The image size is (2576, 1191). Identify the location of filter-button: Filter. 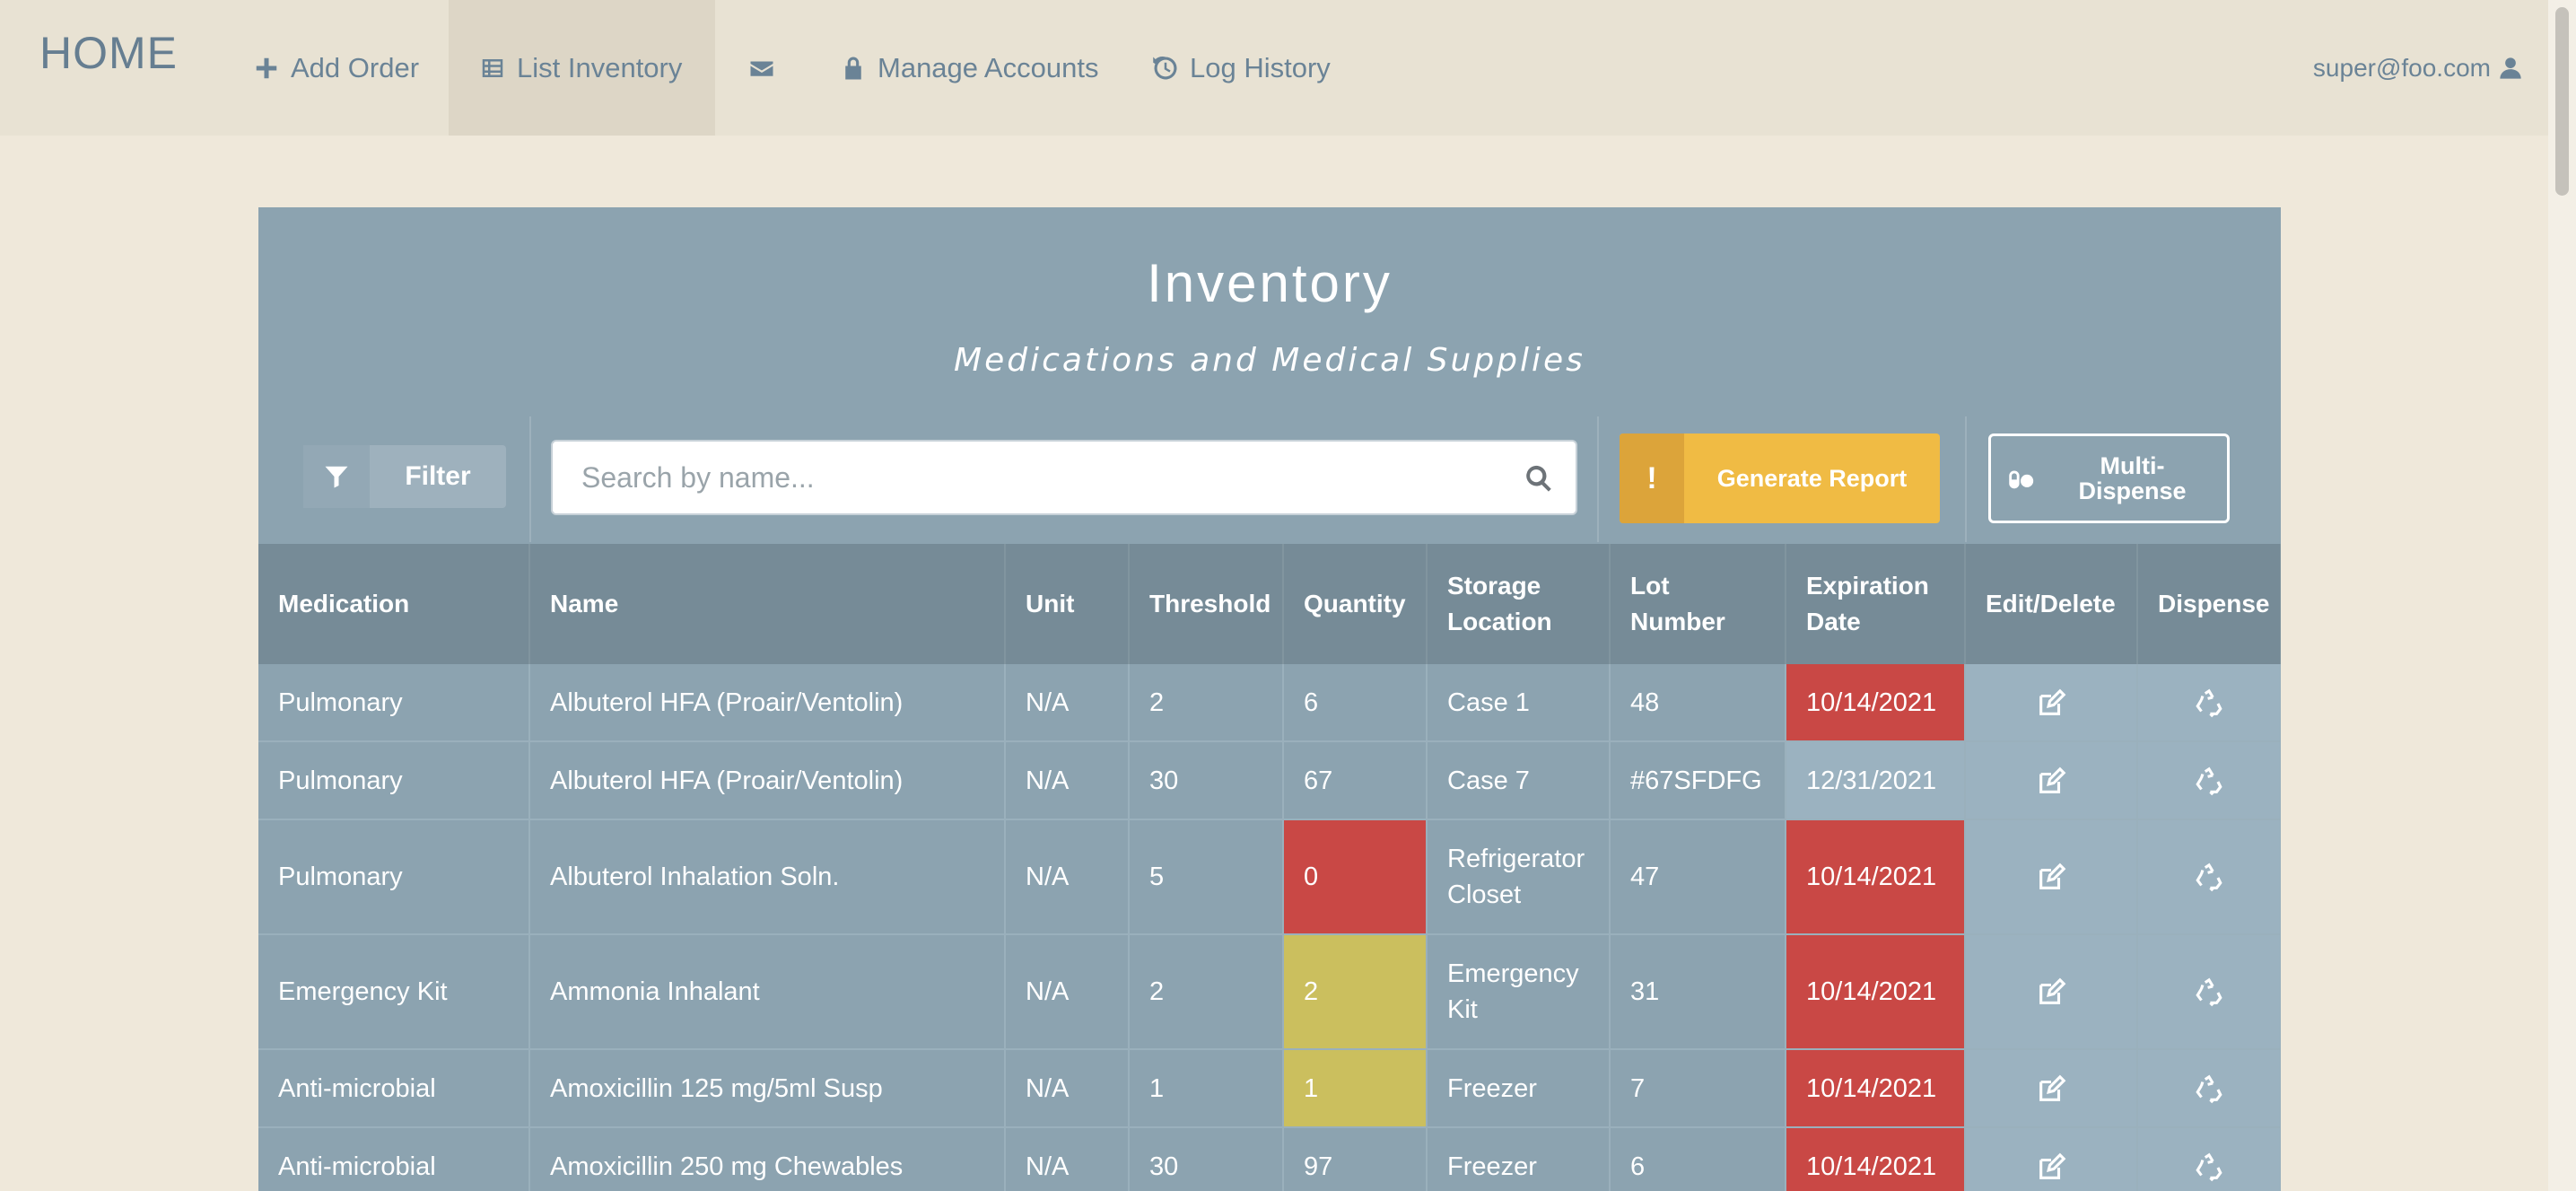
(404, 476).